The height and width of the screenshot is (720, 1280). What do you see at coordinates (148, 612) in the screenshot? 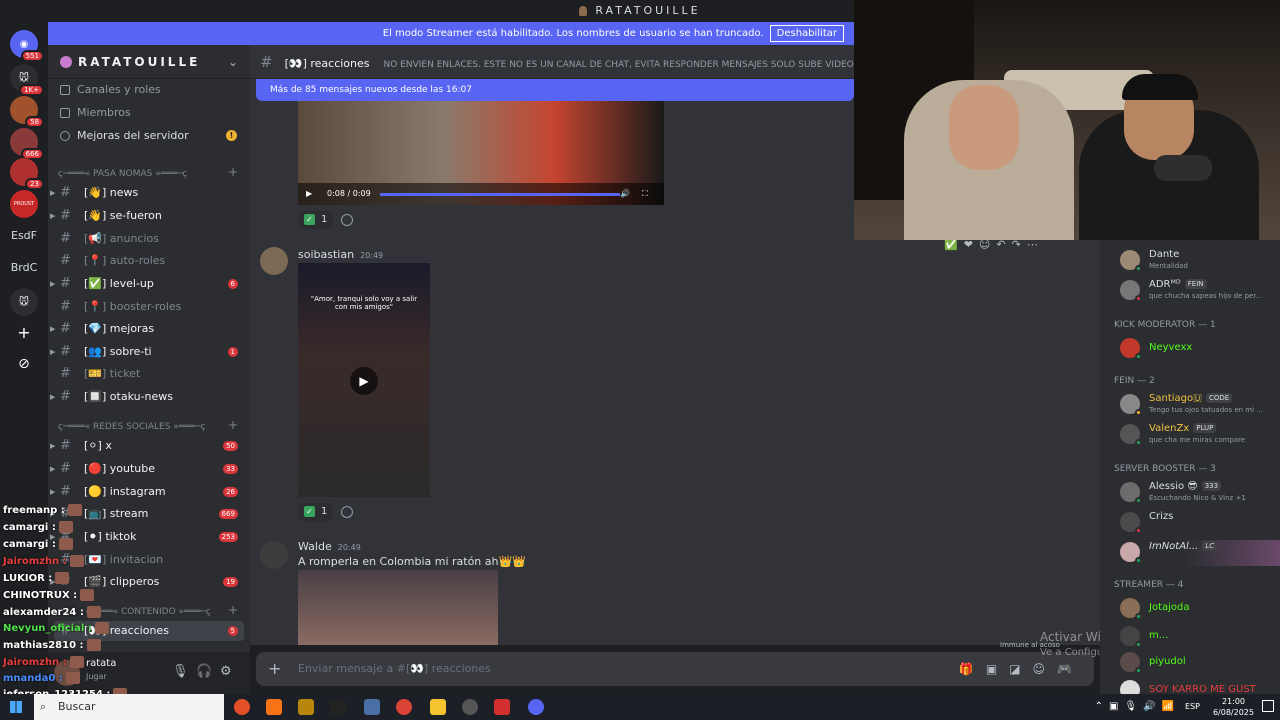
I see `category-contenido: ç─═══« CONTENIDO »═══─ç` at bounding box center [148, 612].